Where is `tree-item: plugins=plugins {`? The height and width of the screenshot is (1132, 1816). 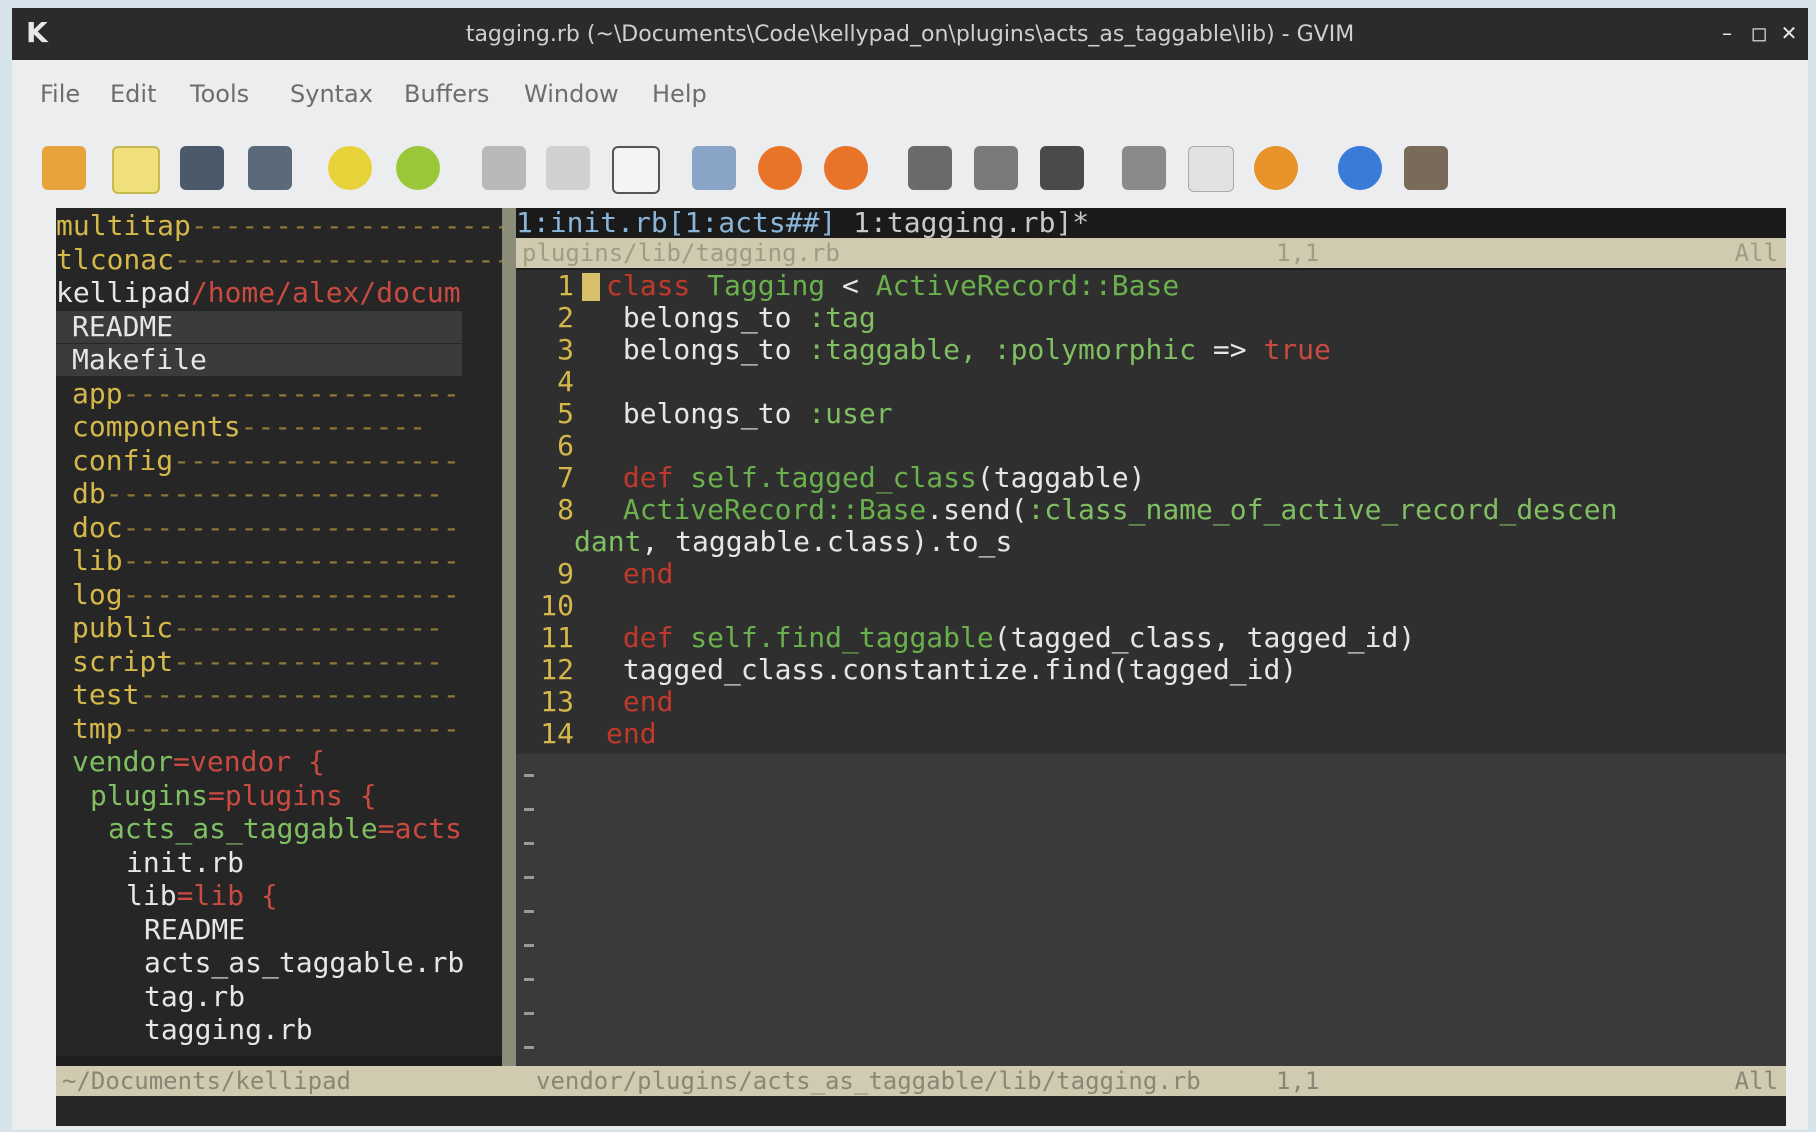 tree-item: plugins=plugins { is located at coordinates (279, 795).